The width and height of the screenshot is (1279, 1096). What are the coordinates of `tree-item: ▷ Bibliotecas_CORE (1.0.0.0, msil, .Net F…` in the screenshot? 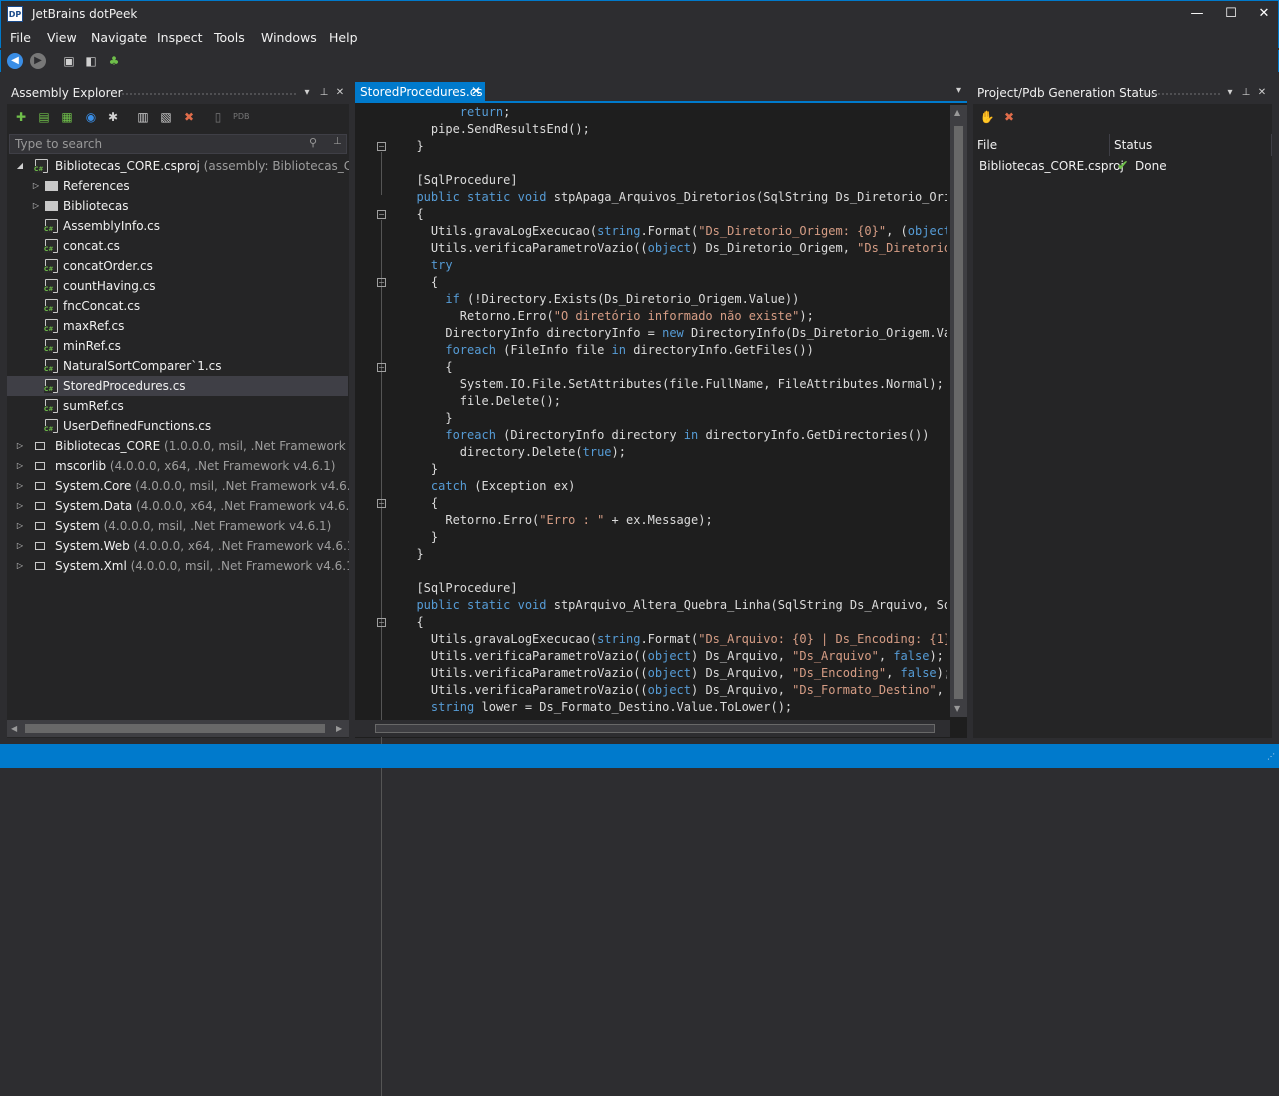 It's located at (178, 446).